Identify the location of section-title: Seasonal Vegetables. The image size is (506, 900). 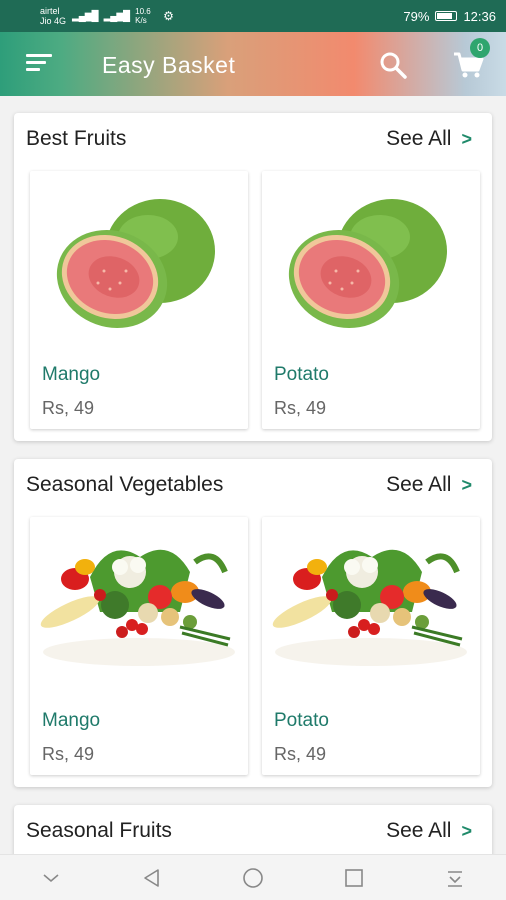
(125, 484).